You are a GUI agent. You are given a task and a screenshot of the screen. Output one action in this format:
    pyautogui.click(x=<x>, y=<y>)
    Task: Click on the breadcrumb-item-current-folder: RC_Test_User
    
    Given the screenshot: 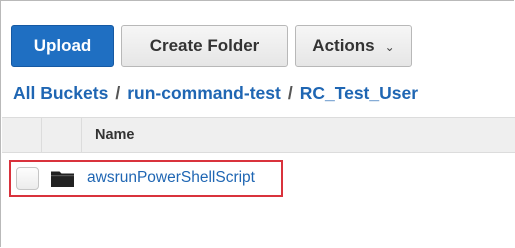 What is the action you would take?
    pyautogui.click(x=359, y=93)
    